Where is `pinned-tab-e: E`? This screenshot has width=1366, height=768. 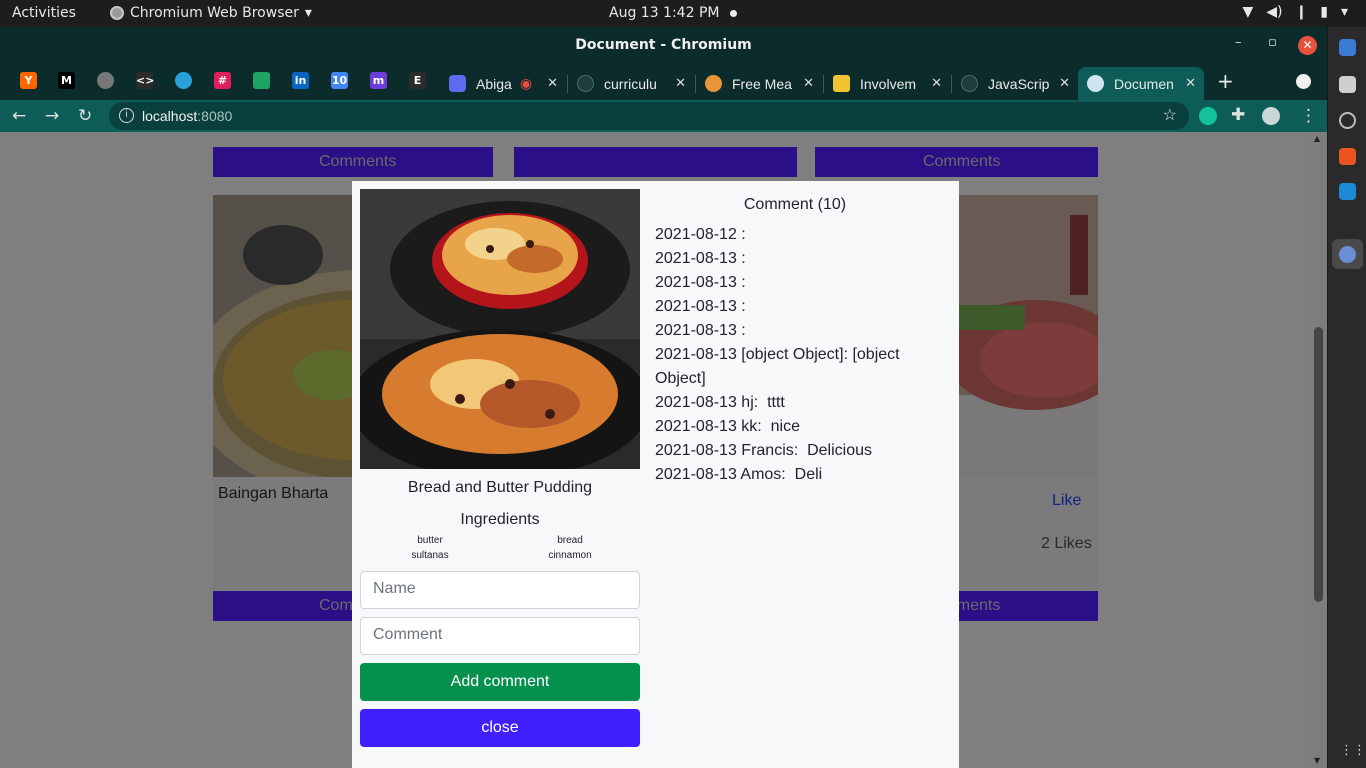
pinned-tab-e: E is located at coordinates (417, 80).